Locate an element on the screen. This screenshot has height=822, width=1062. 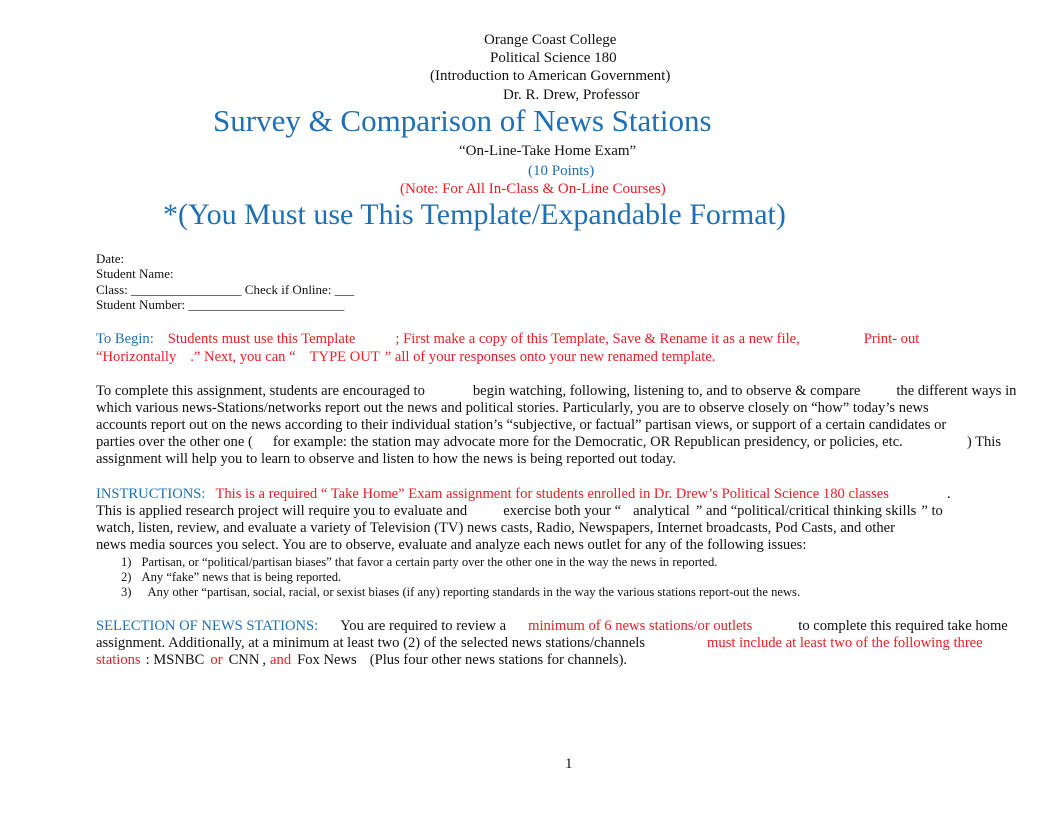
intro-text-e: ) This is located at coordinates (984, 442).